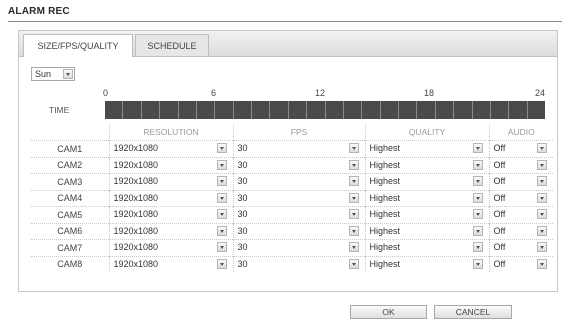 The image size is (570, 333). Describe the element at coordinates (499, 148) in the screenshot. I see `audio-value: Off` at that location.